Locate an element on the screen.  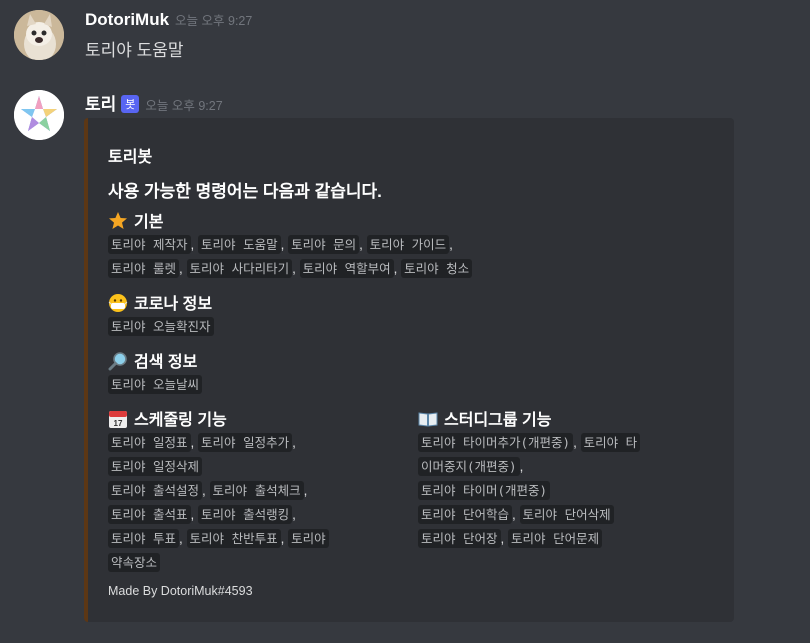
command-code: 토리야 역할부여 is located at coordinates (346, 268).